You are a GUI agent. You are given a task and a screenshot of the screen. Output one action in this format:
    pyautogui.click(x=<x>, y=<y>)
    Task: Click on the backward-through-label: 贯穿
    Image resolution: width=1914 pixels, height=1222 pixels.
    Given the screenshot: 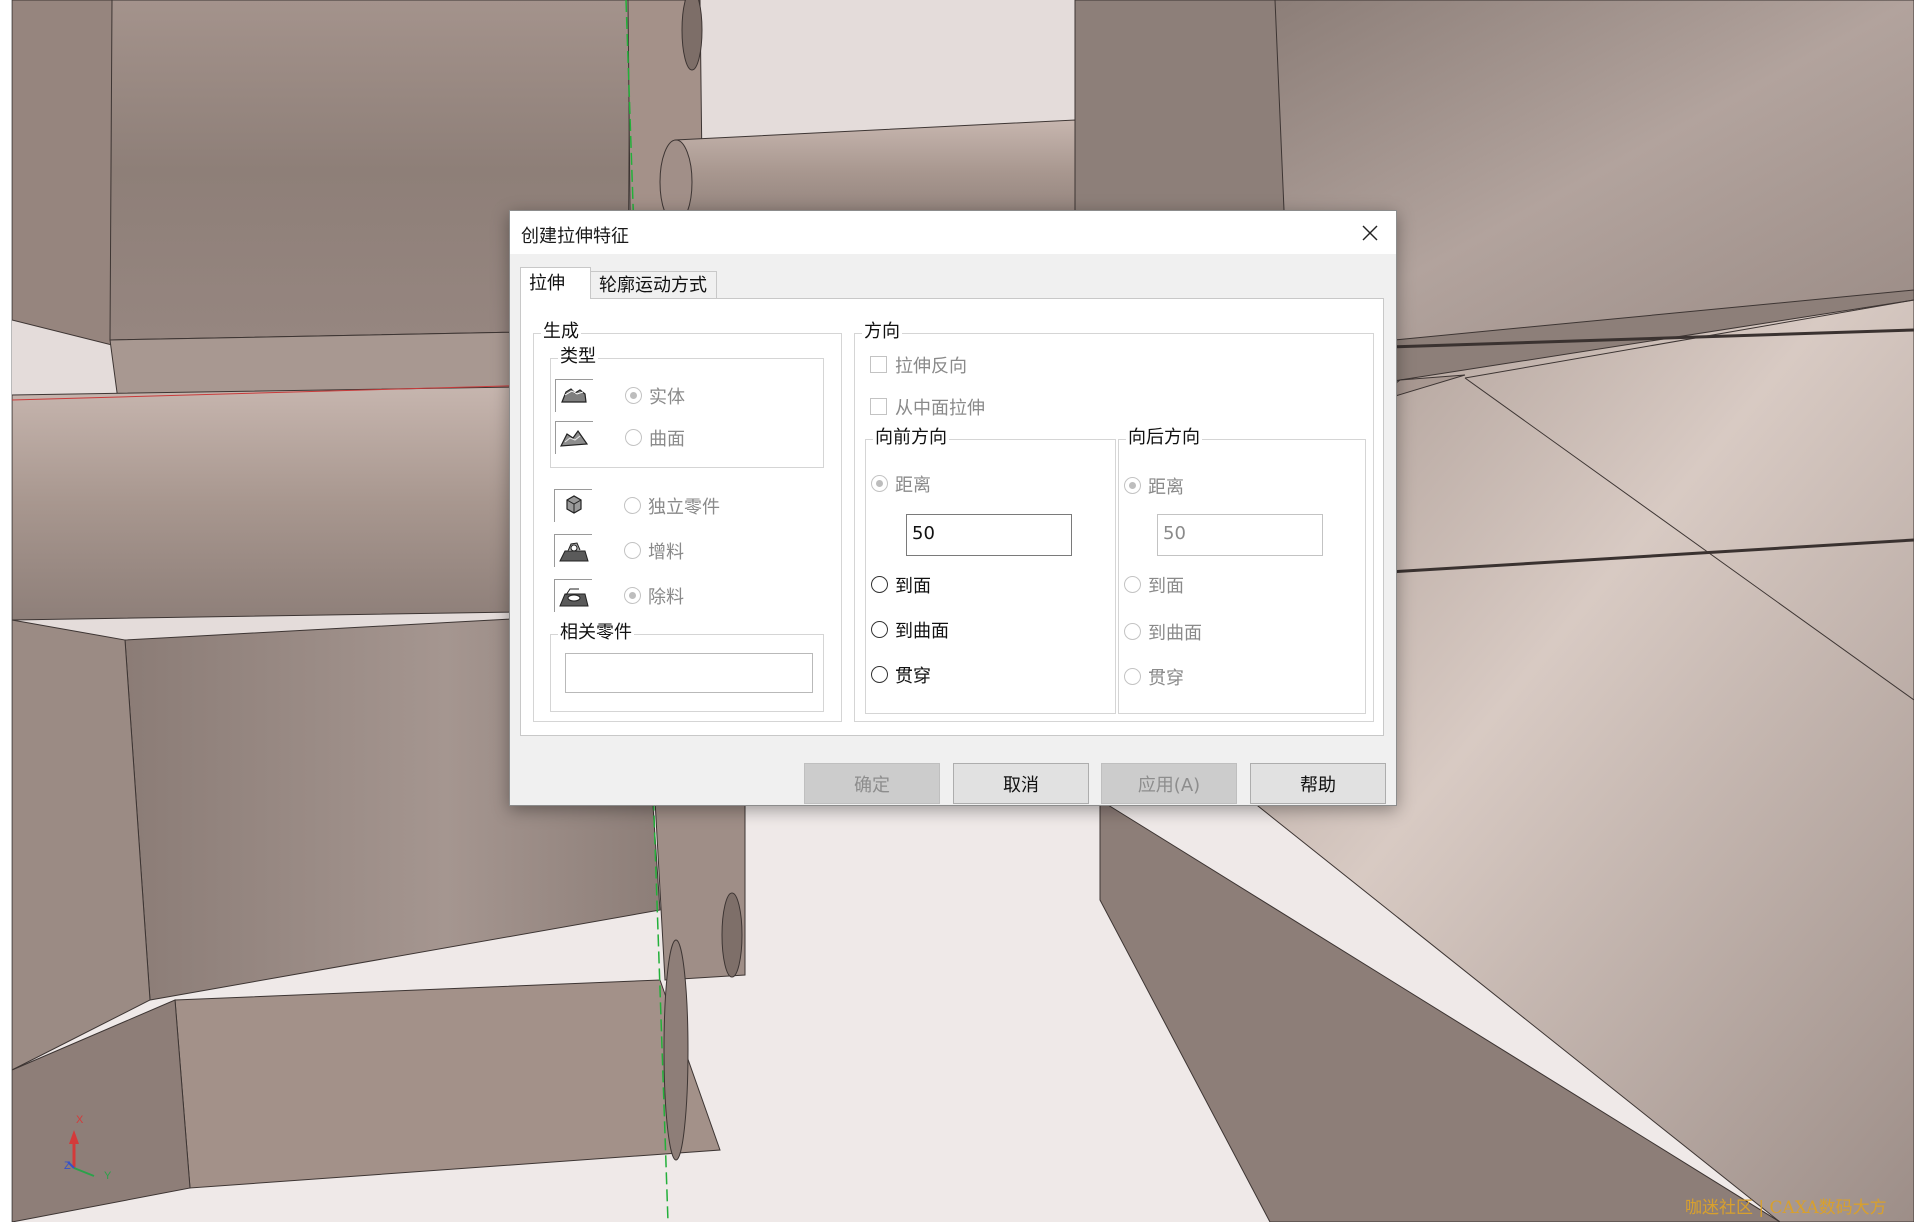 What is the action you would take?
    pyautogui.click(x=1166, y=678)
    